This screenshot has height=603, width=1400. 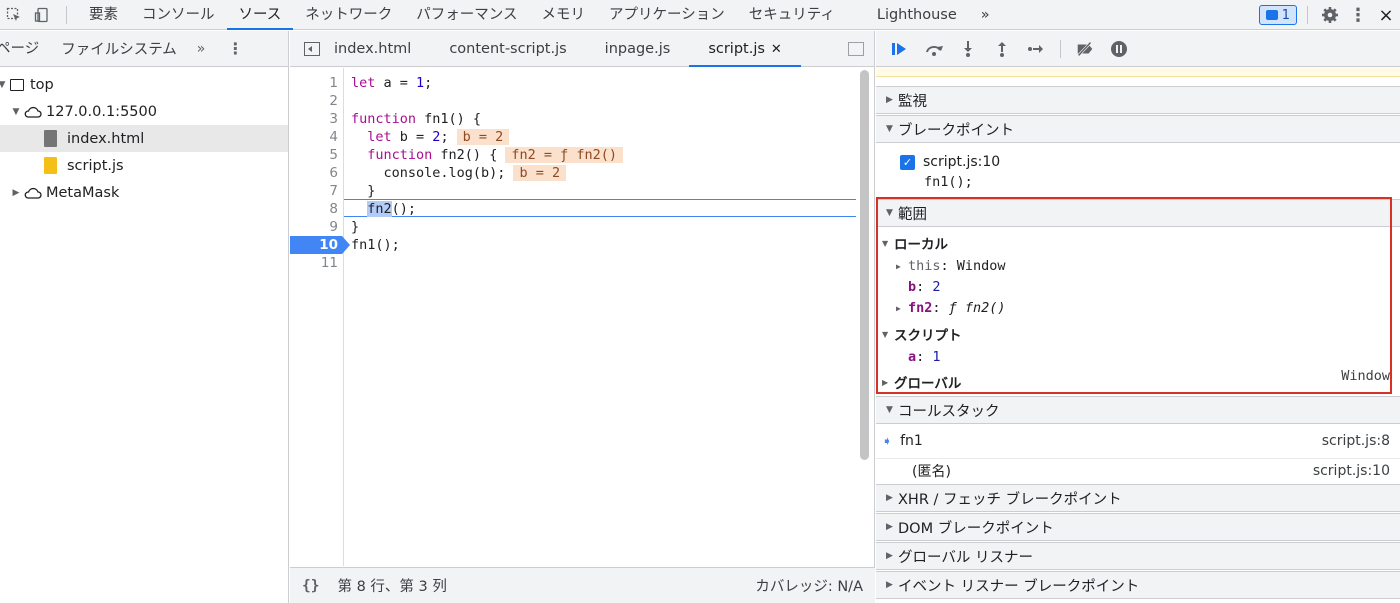 I want to click on tree-item-origin: ▼ 127.0.0.1:5500, so click(x=144, y=111).